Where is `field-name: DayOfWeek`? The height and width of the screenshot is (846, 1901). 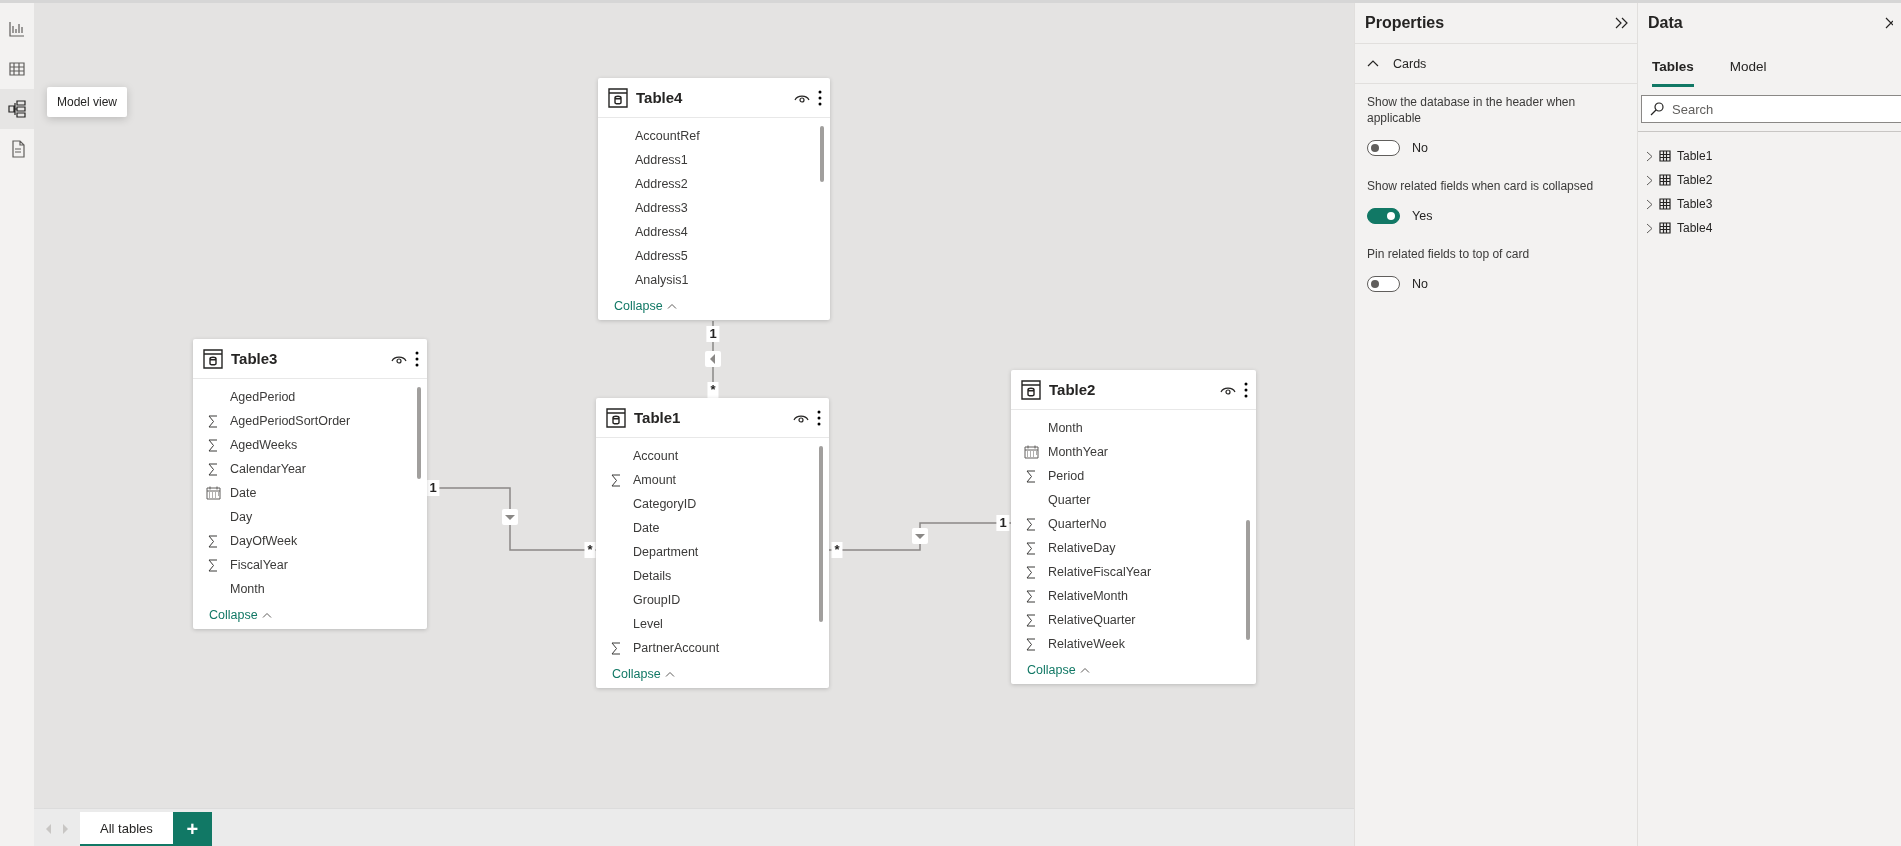
field-name: DayOfWeek is located at coordinates (264, 541).